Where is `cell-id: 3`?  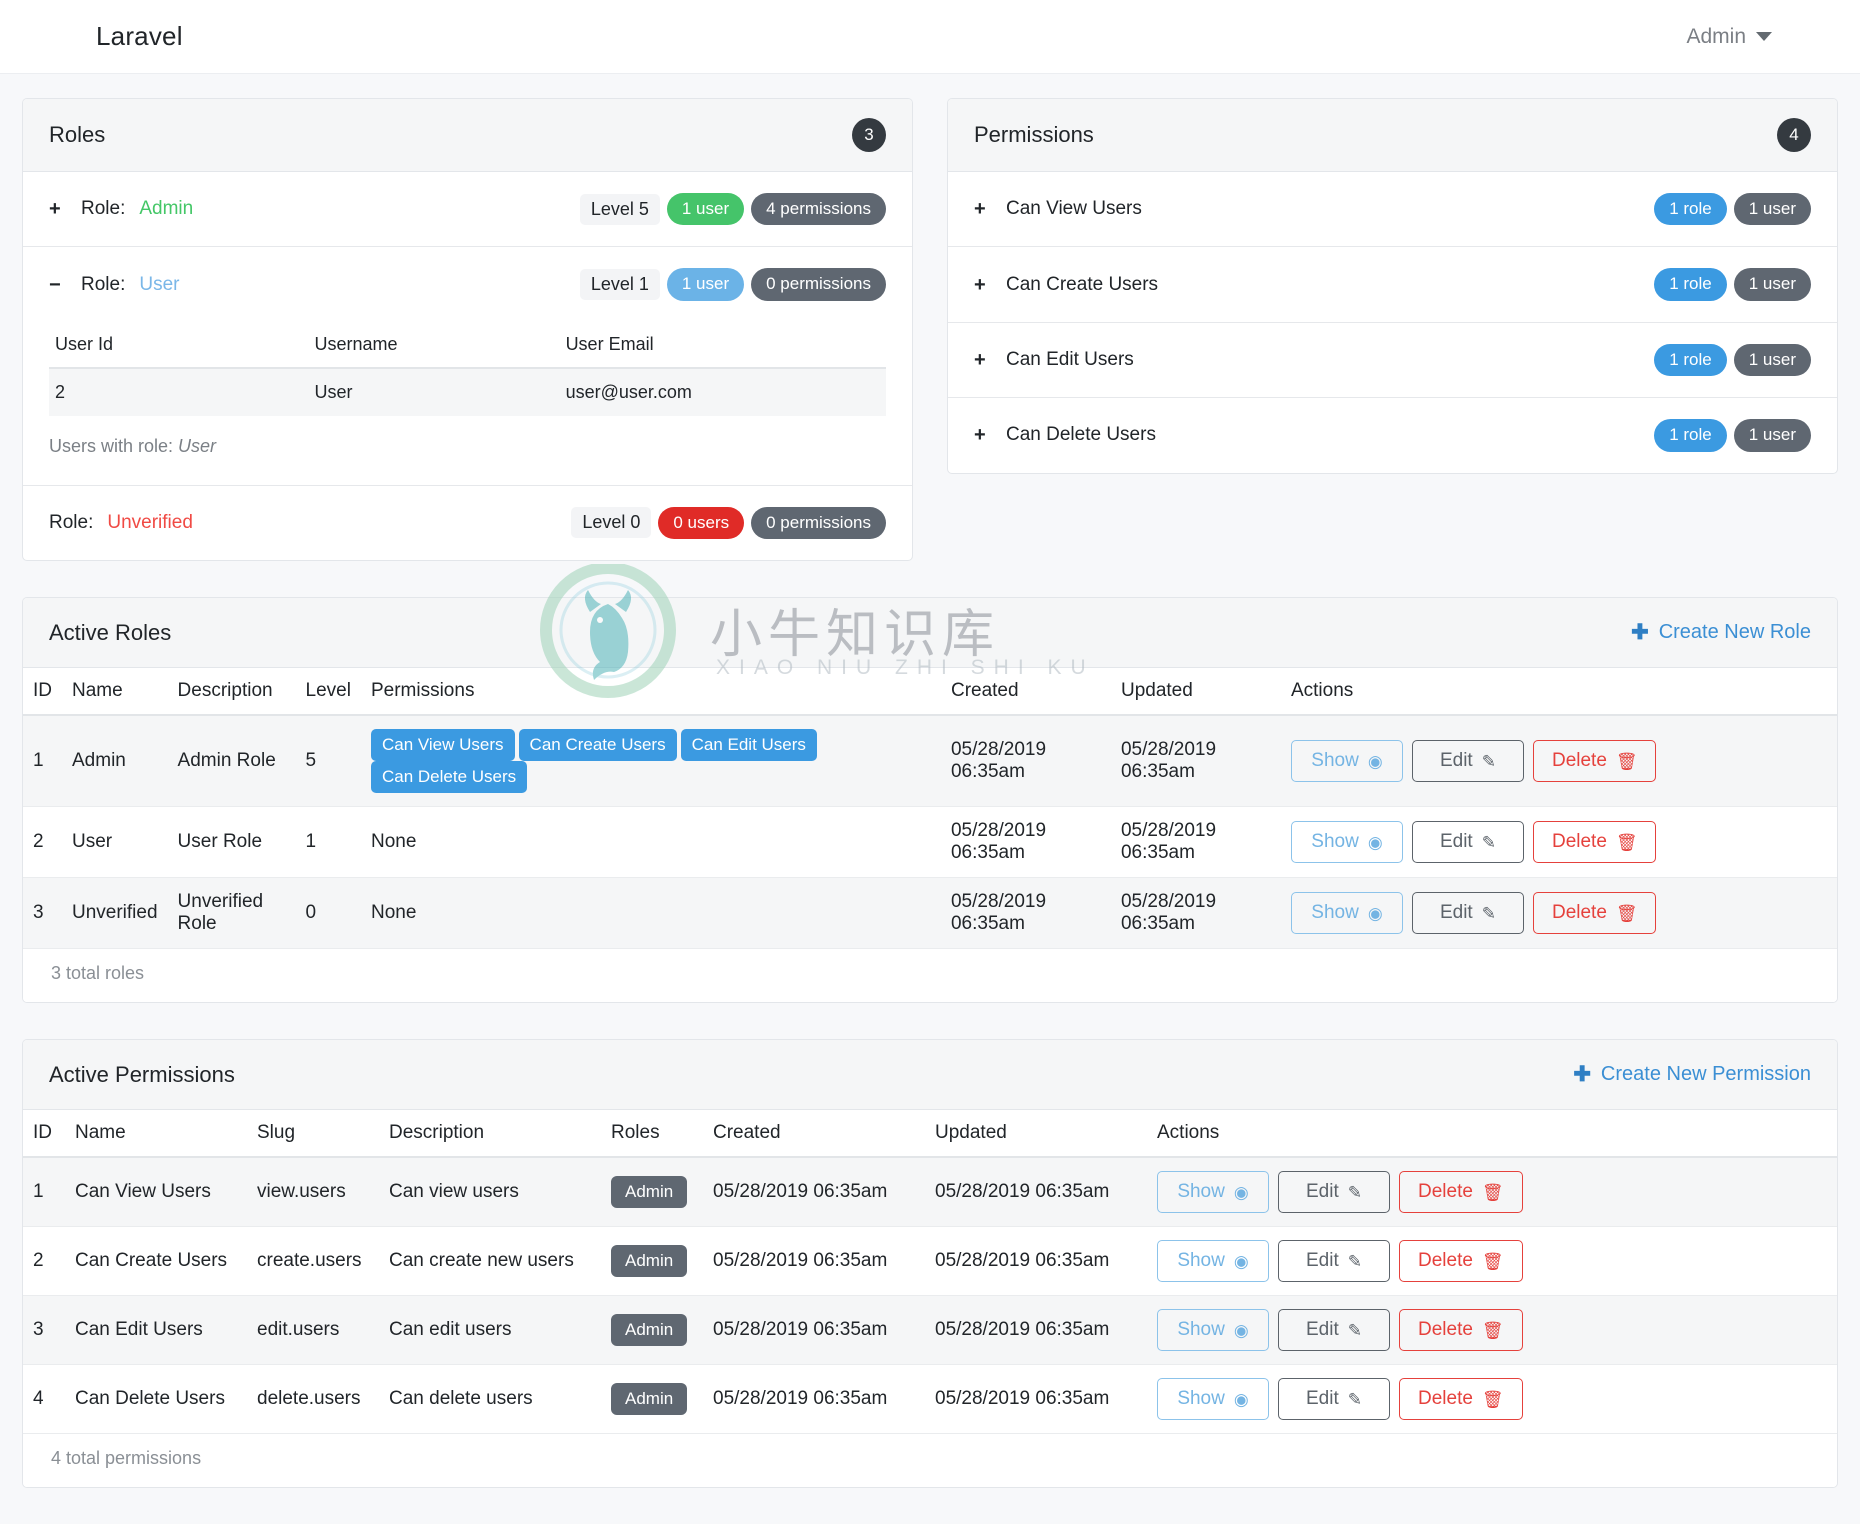 cell-id: 3 is located at coordinates (42, 913).